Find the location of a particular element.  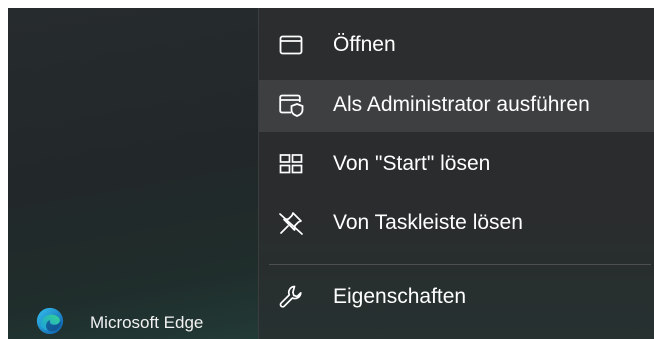

menu-item-unpin-taskbar: Von Taskleiste lösen is located at coordinates (456, 224).